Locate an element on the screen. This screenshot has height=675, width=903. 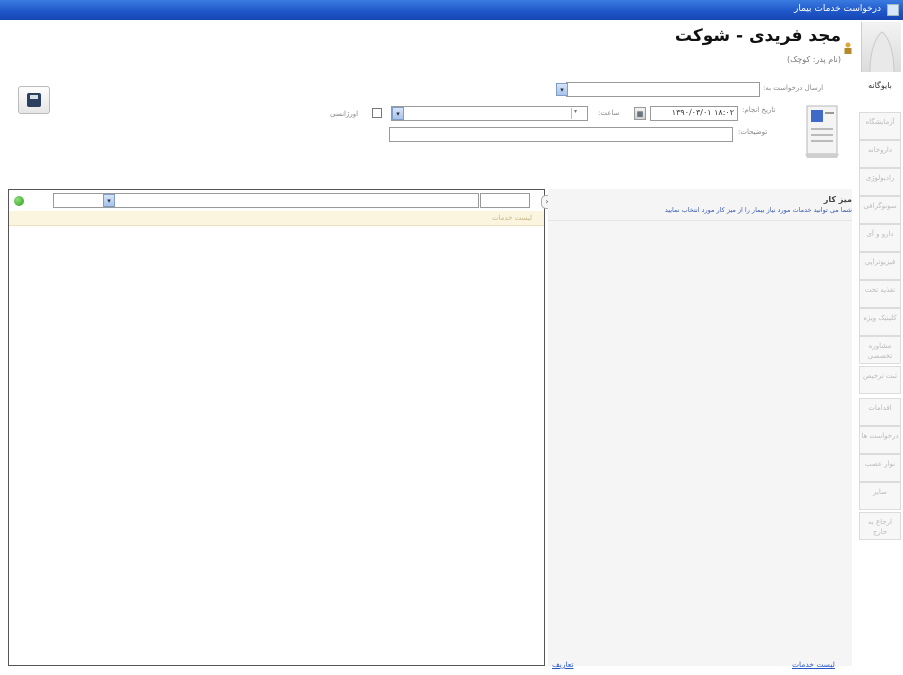
tab-7: تغذیه تخت is located at coordinates (880, 294).